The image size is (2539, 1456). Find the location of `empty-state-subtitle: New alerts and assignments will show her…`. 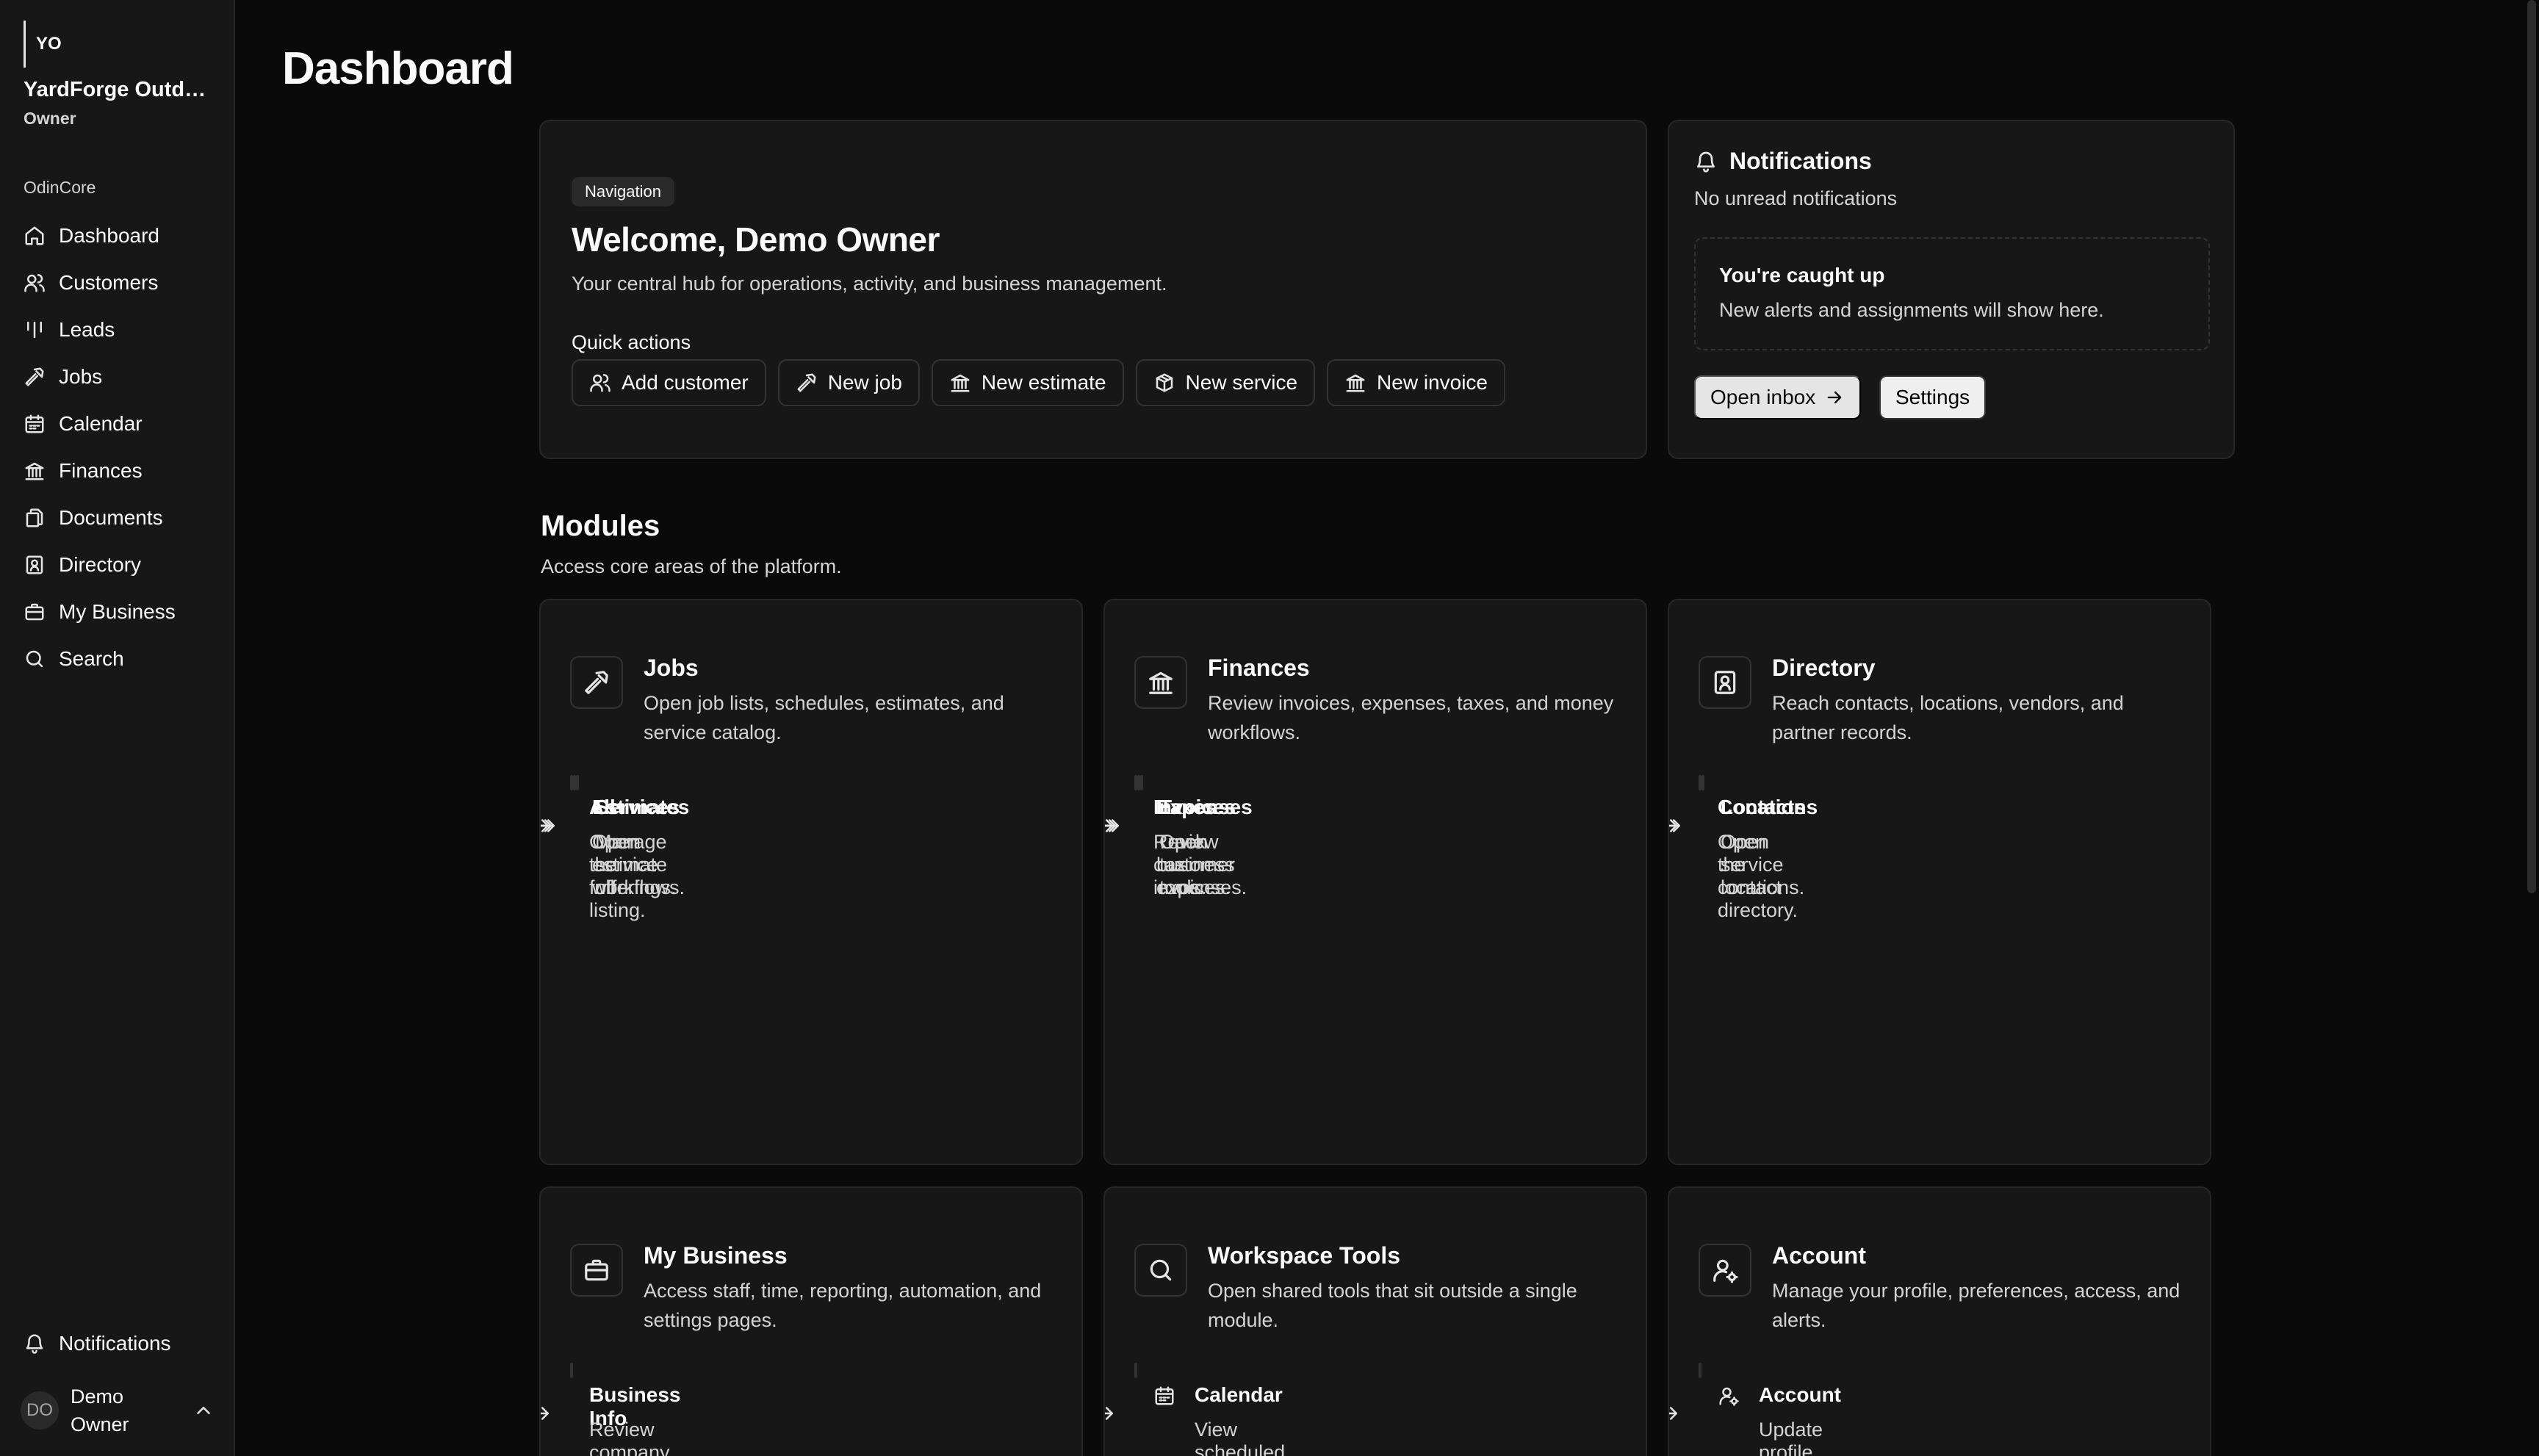

empty-state-subtitle: New alerts and assignments will show her… is located at coordinates (1911, 310).